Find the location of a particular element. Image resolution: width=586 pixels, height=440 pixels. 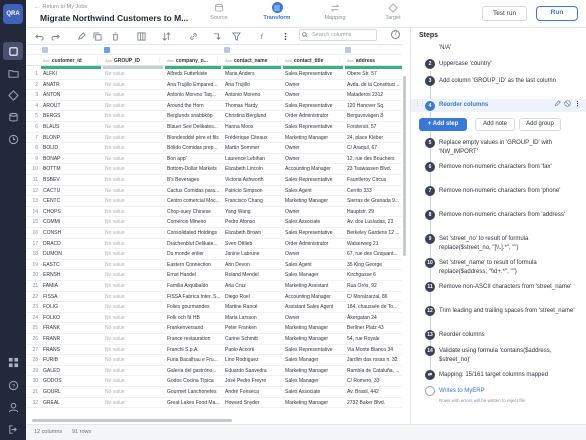

table-cell: 23 Tsawassen Blvd. is located at coordinates (373, 169).